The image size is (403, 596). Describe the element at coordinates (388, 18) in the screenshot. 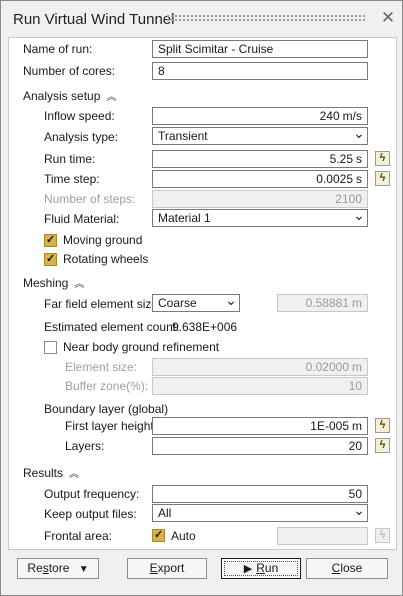

I see `close-icon: ✕` at that location.